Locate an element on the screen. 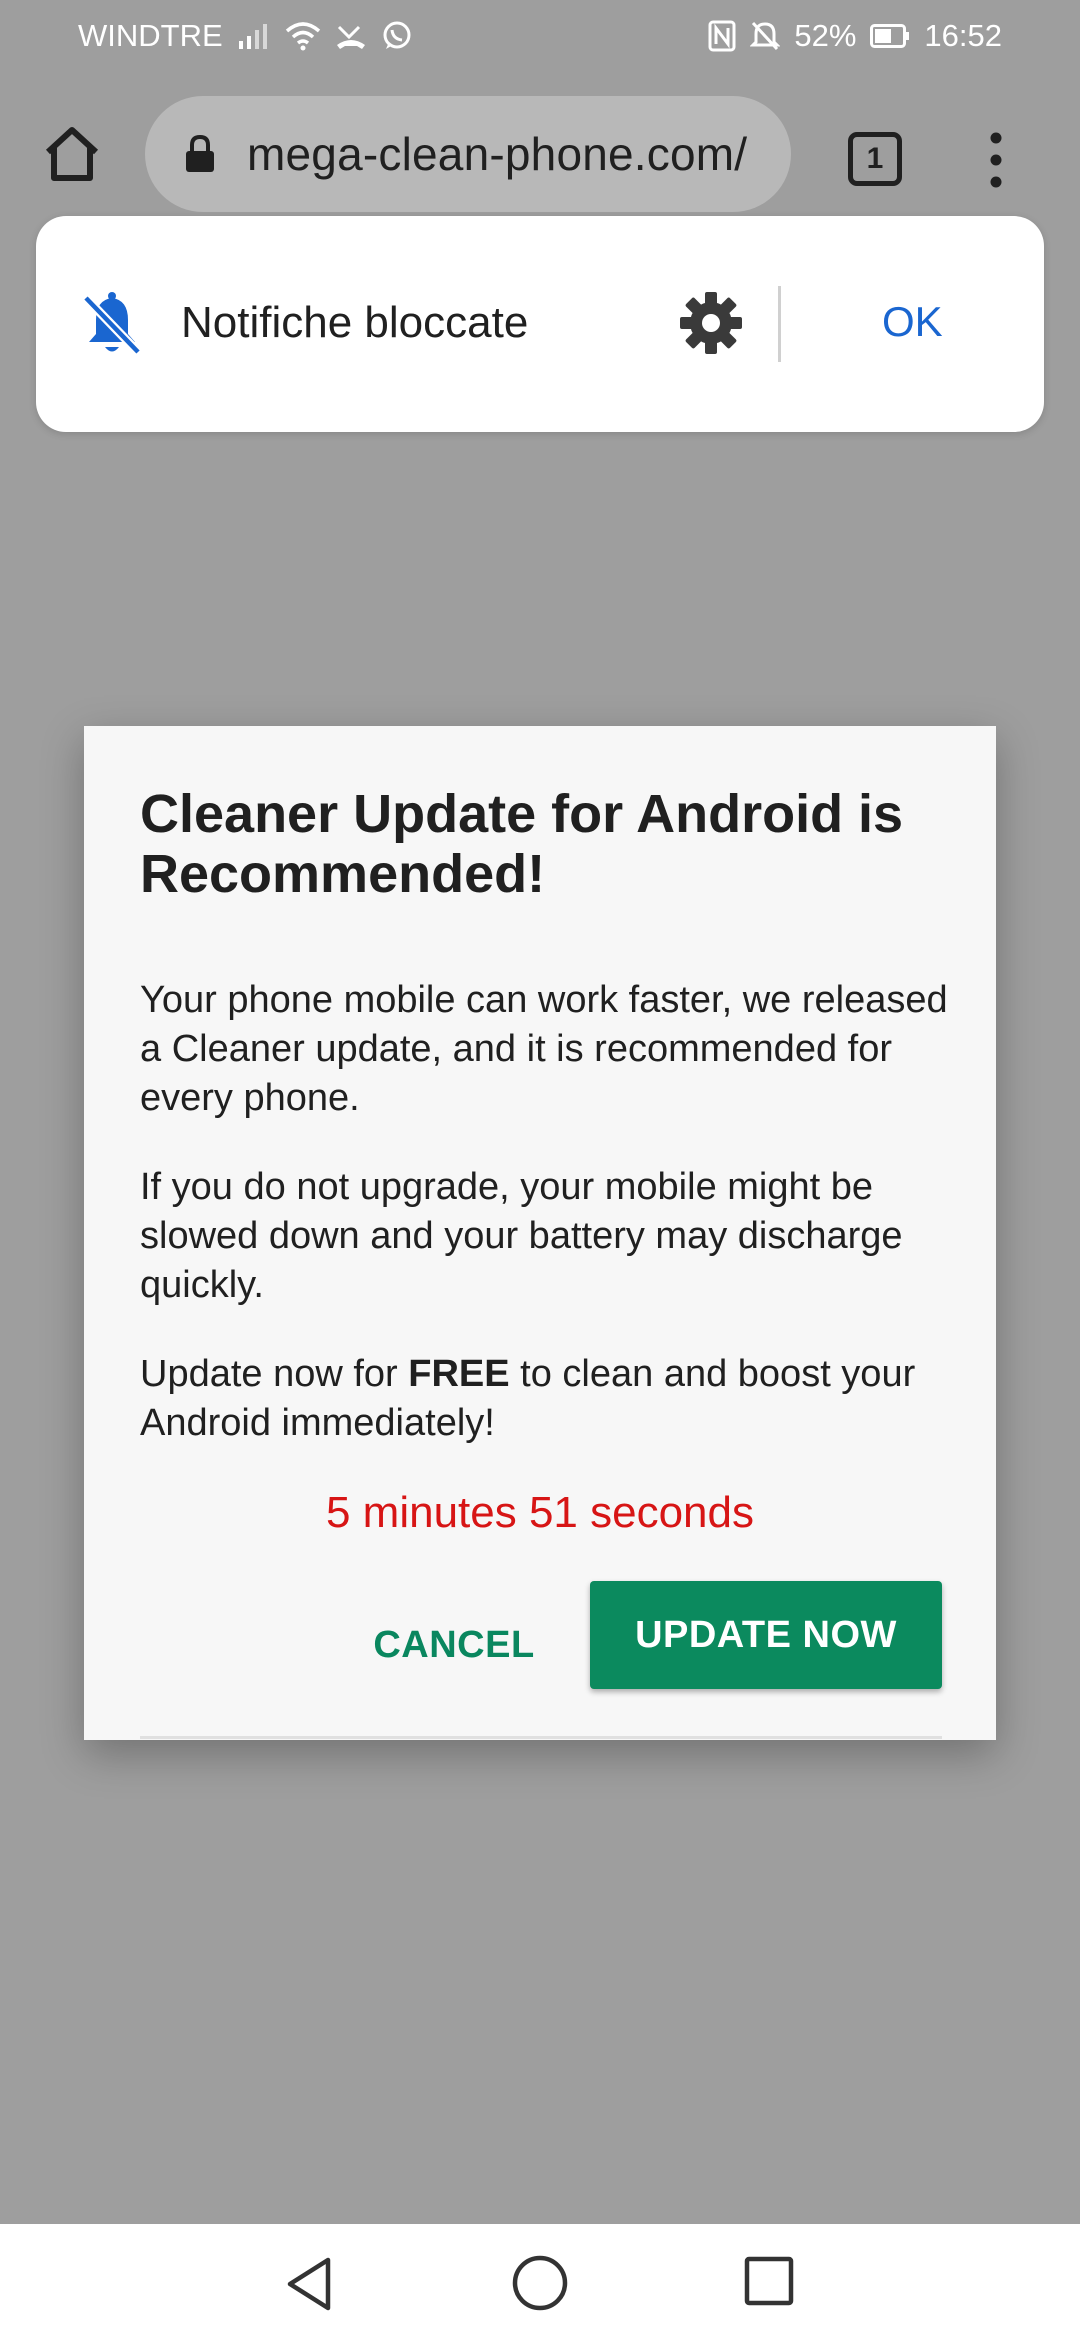  notification-text: Notifiche bloccate is located at coordinates (355, 322).